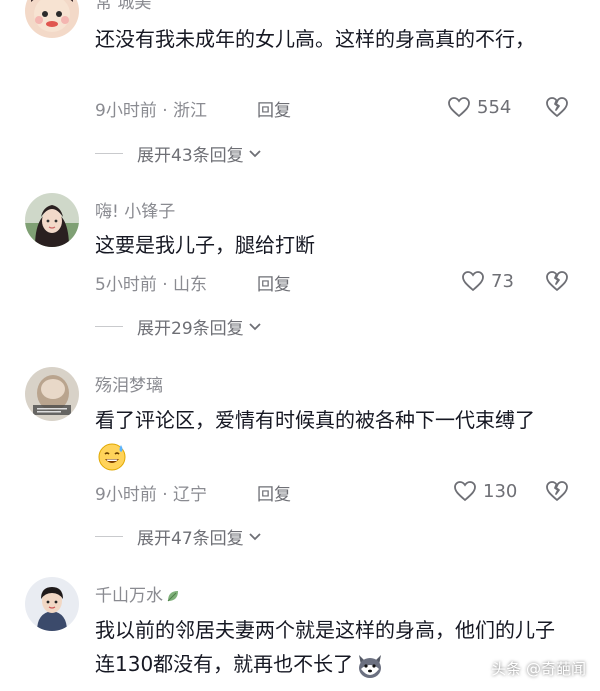 This screenshot has width=600, height=691. I want to click on comment-username: 嗨! 小锋子, so click(135, 209).